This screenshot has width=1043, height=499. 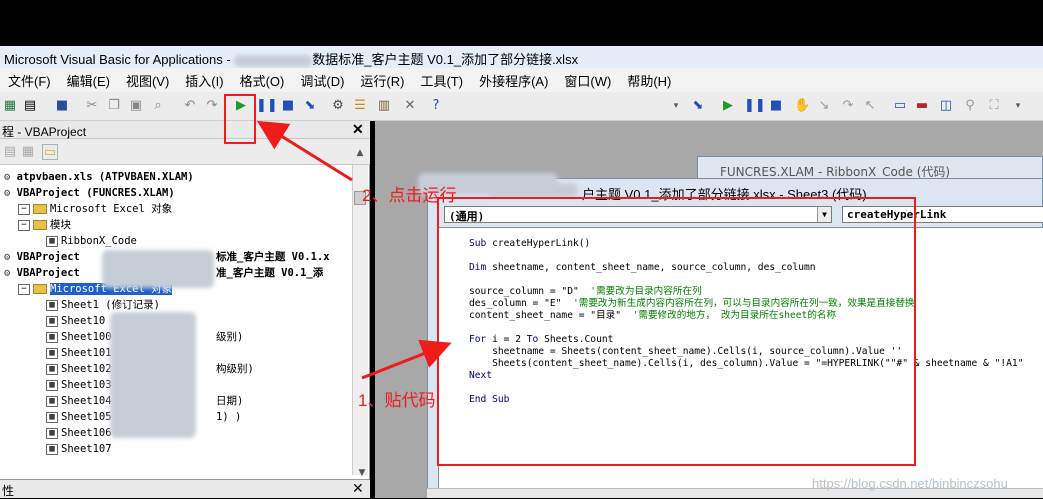 What do you see at coordinates (354, 250) in the screenshot?
I see `annotation-arrows` at bounding box center [354, 250].